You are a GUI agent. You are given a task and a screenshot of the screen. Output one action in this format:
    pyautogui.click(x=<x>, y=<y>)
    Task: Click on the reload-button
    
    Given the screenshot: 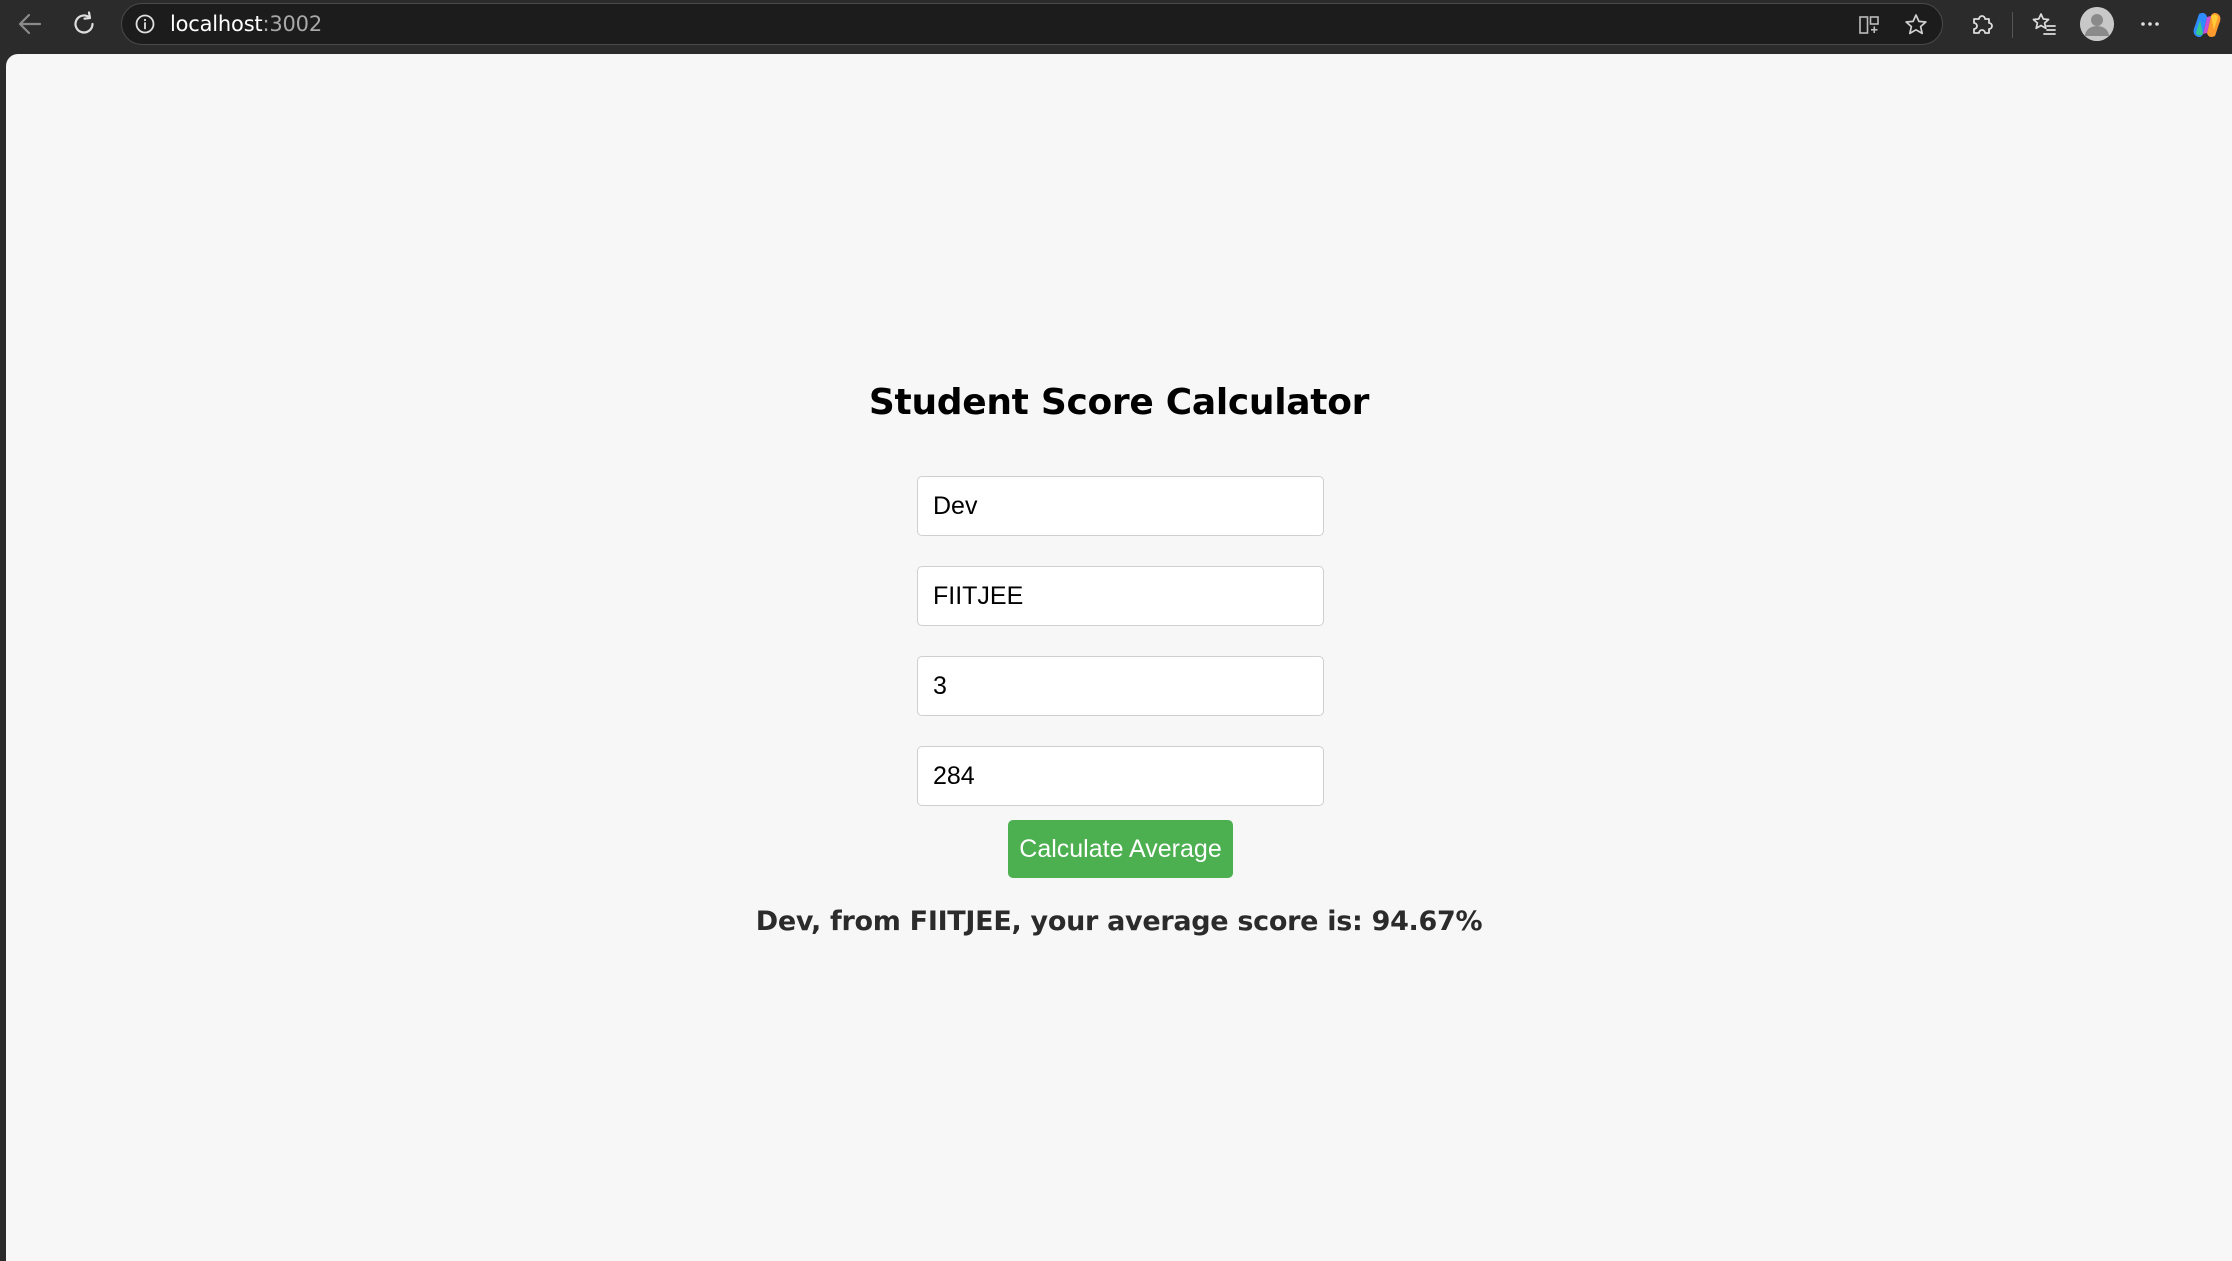 What is the action you would take?
    pyautogui.click(x=84, y=24)
    